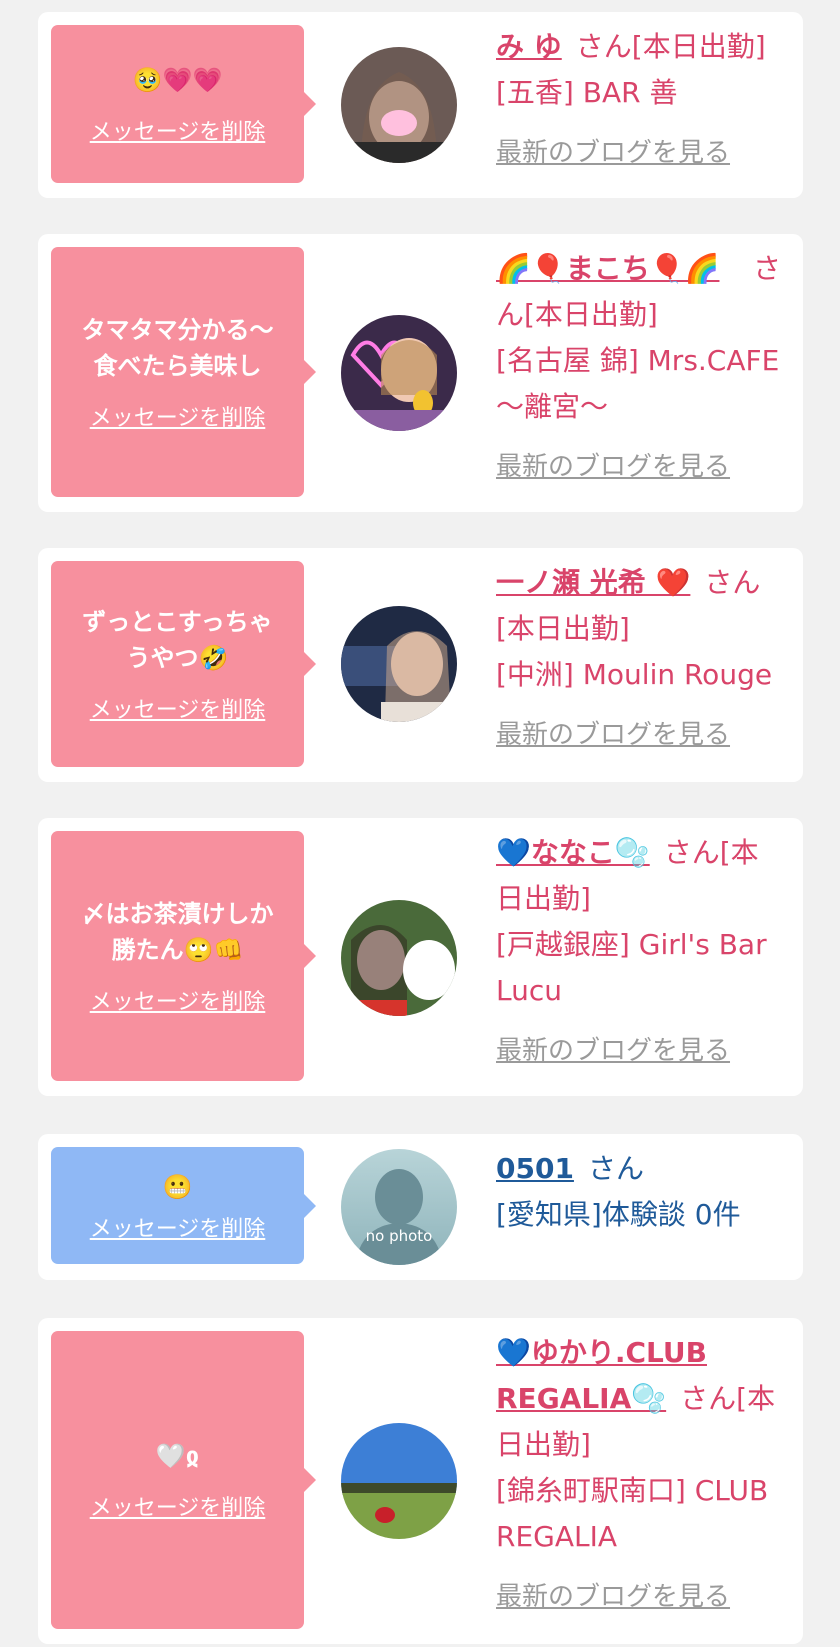  I want to click on shop-text: [錦糸町駅南口] CLUB, so click(632, 1490).